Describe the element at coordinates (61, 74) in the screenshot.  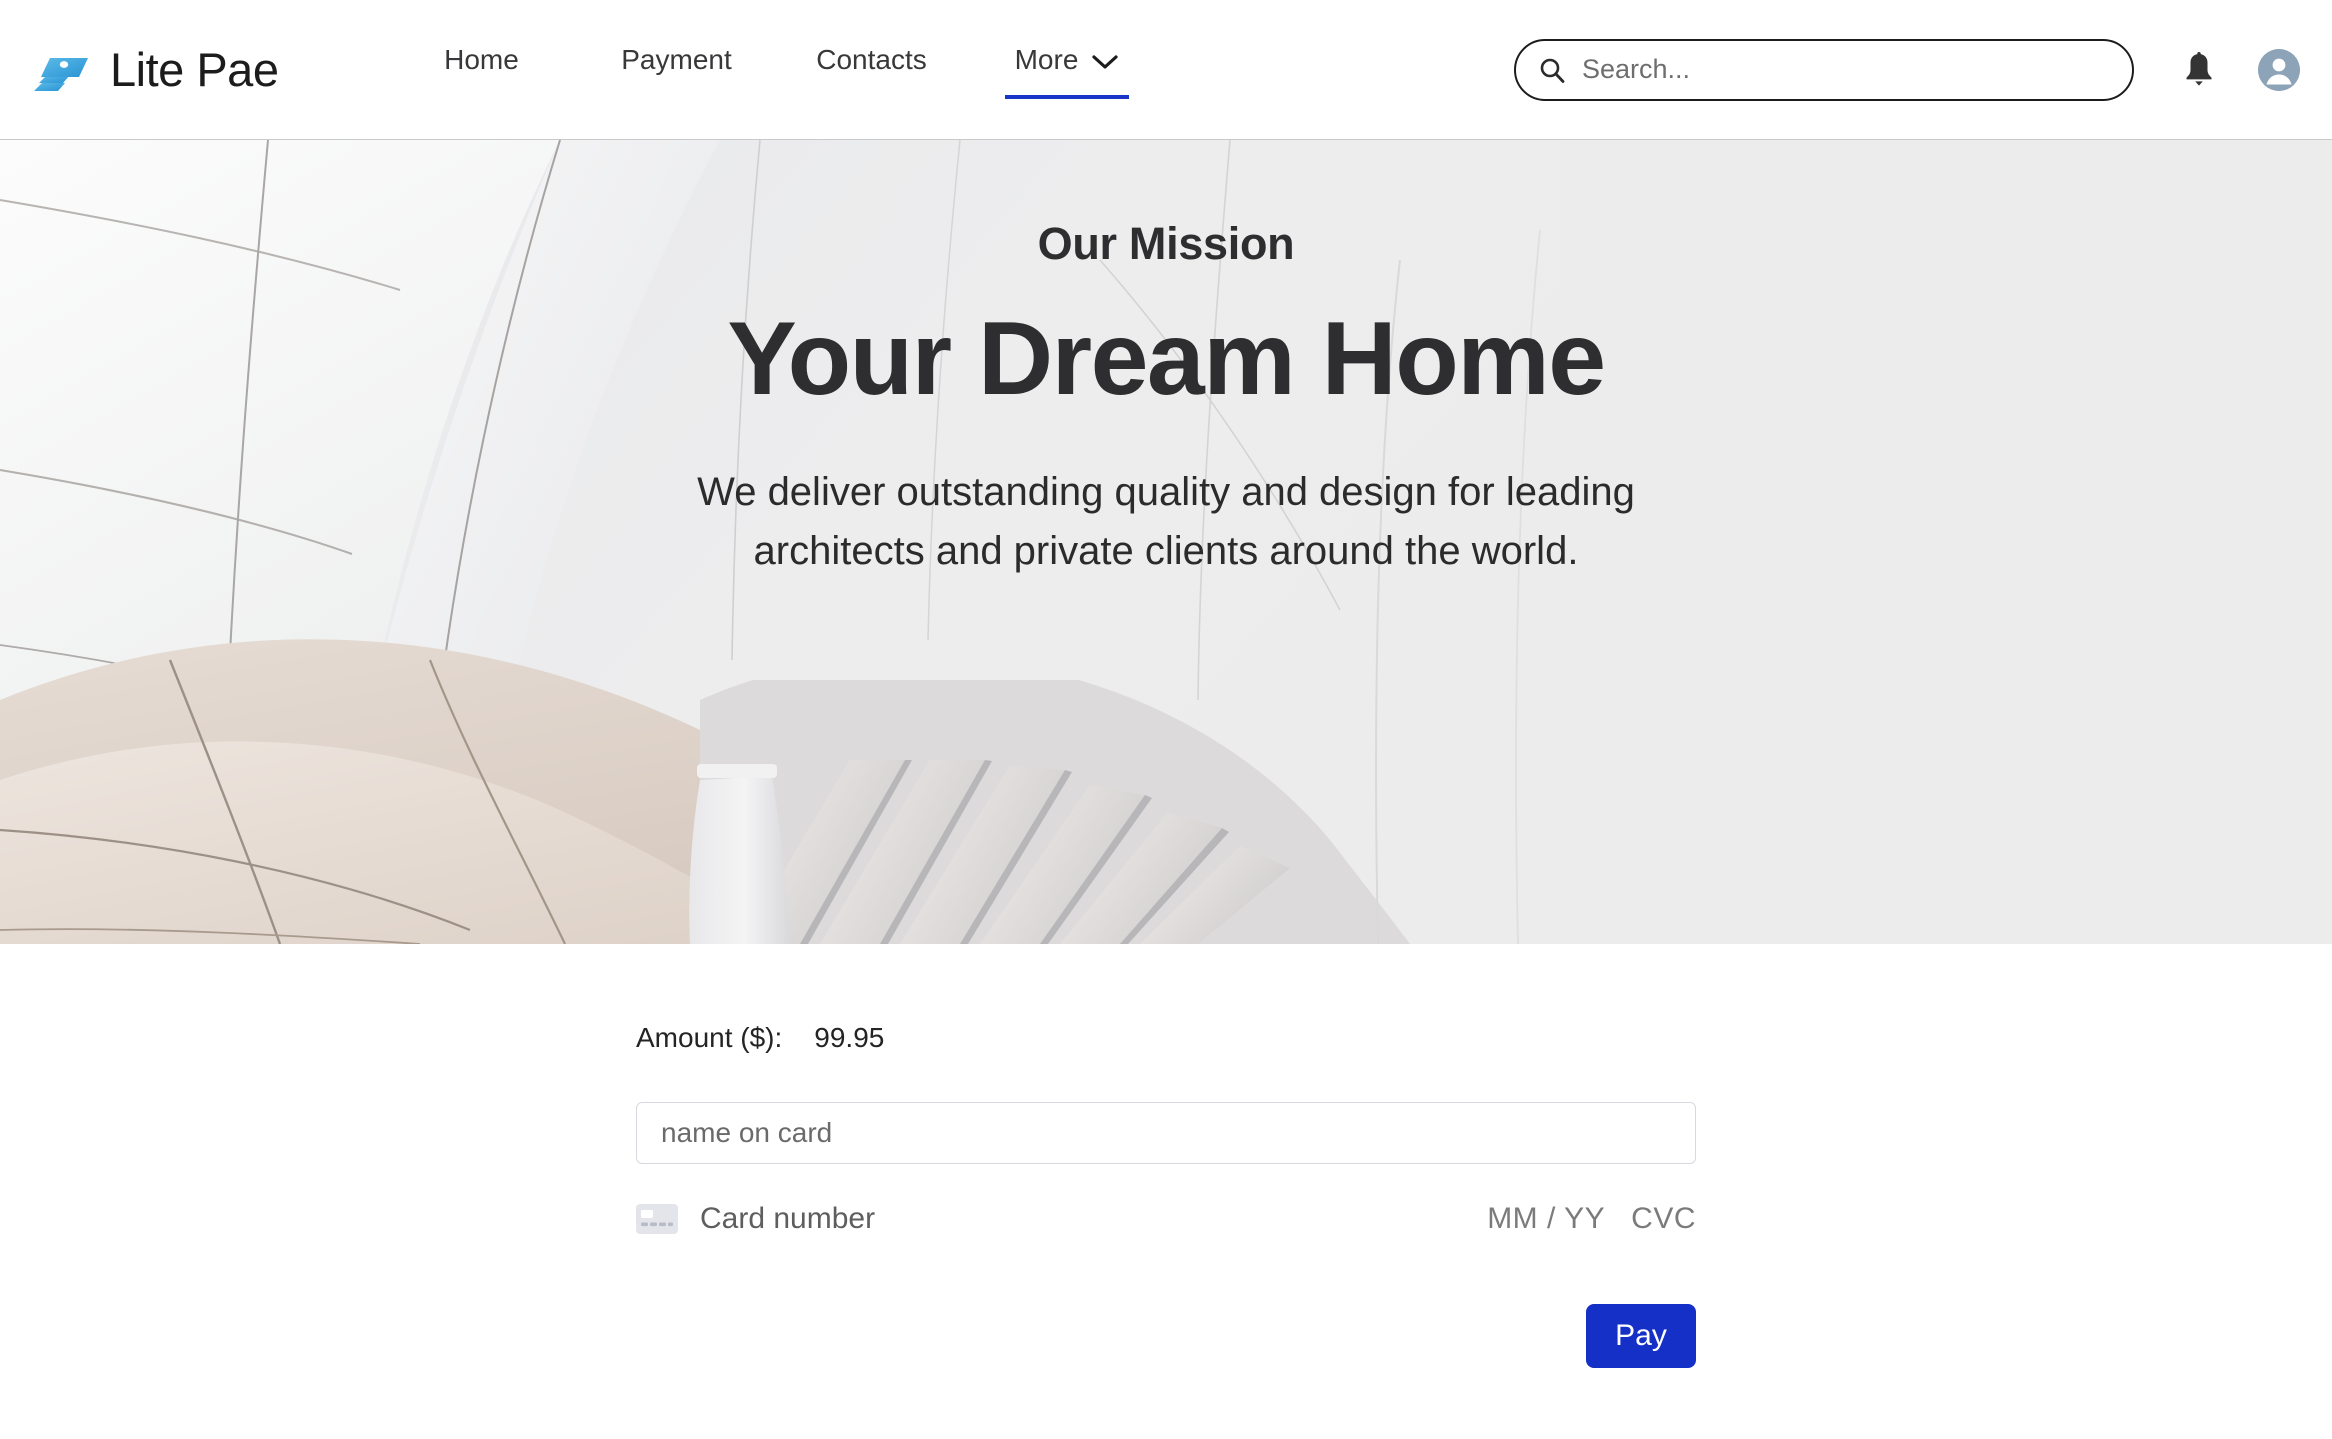
I see `stacked-cards-logo-icon` at that location.